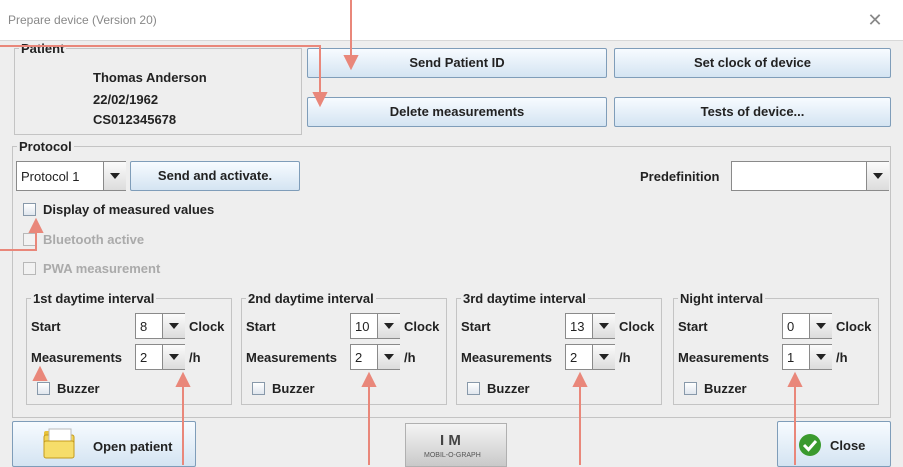 The width and height of the screenshot is (903, 467). I want to click on window-title: Prepare device (Version 20), so click(82, 20).